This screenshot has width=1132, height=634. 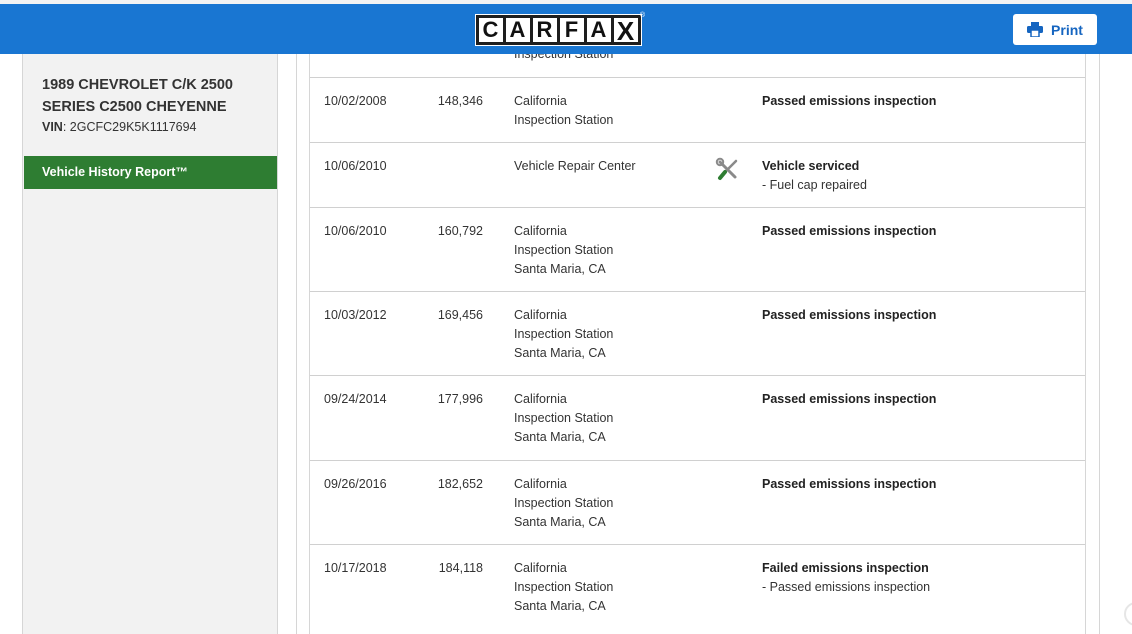 I want to click on record-source: California Inspection Station, so click(x=563, y=111).